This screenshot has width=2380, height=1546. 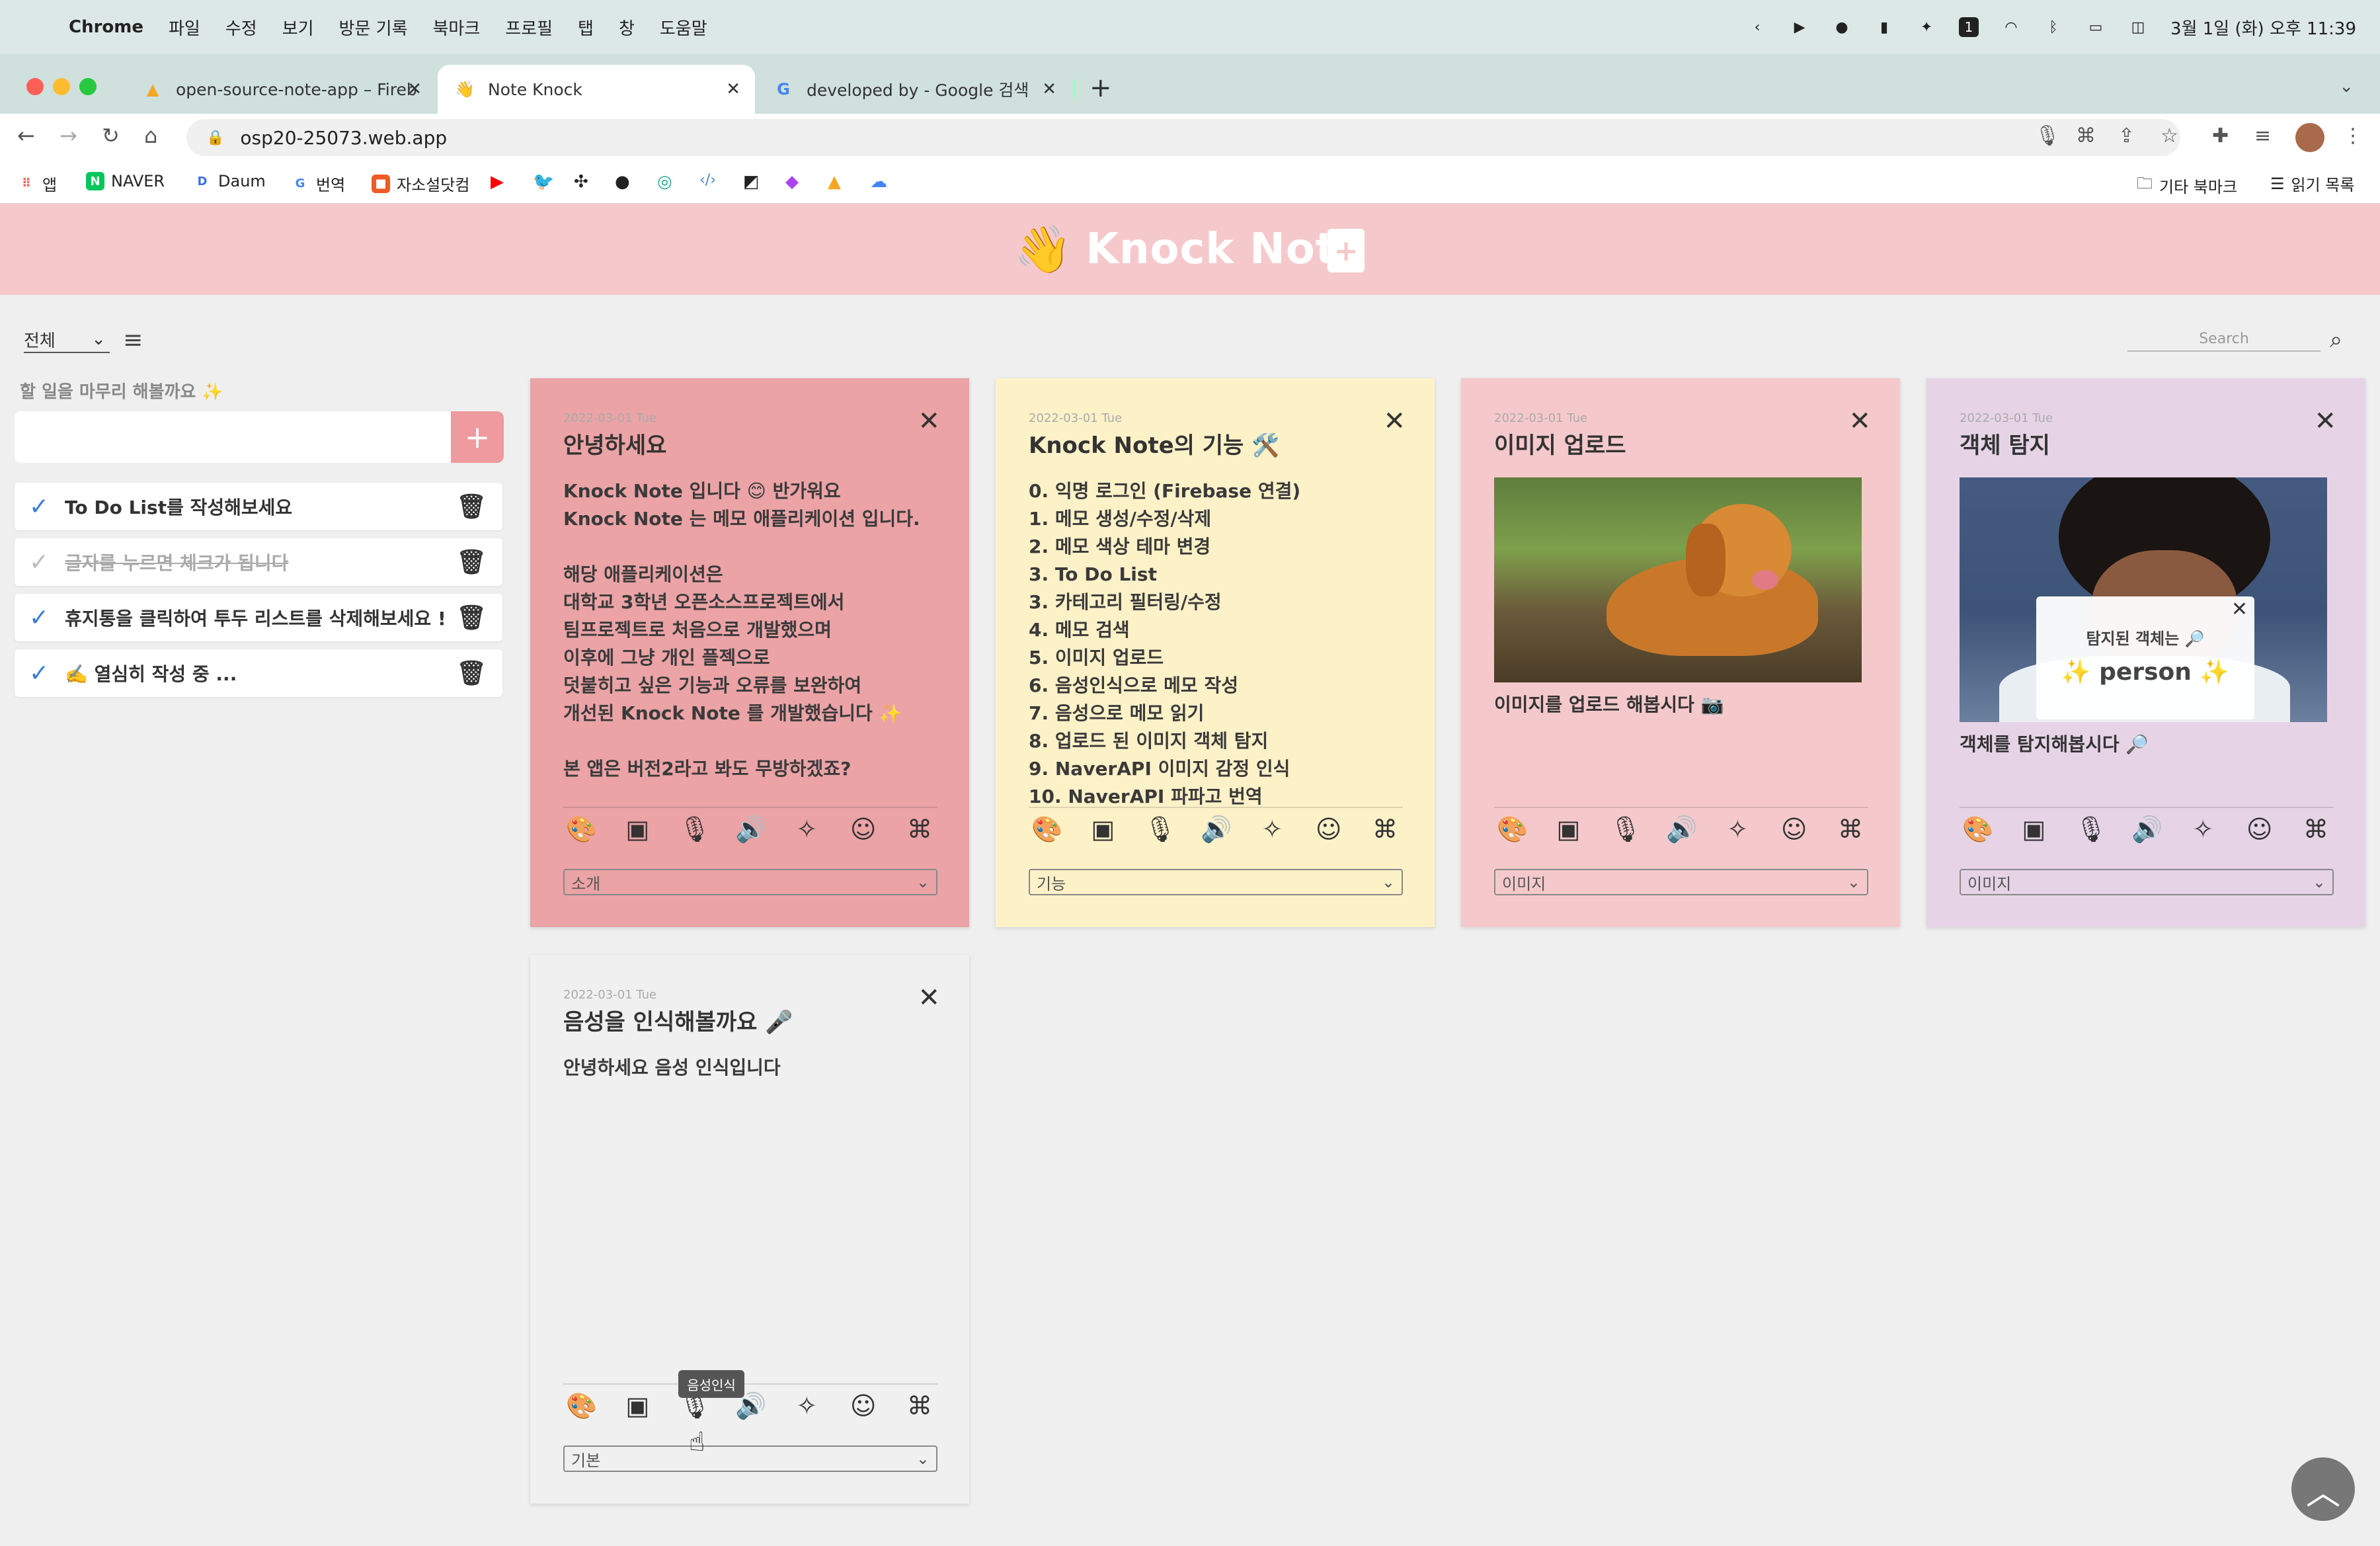 What do you see at coordinates (184, 27) in the screenshot?
I see `menu-file: 파일` at bounding box center [184, 27].